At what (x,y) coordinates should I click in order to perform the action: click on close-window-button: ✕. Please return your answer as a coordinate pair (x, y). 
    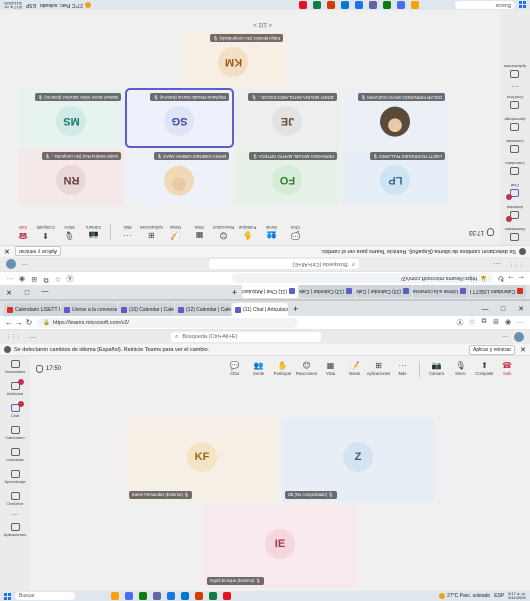
    Looking at the image, I should click on (9, 291).